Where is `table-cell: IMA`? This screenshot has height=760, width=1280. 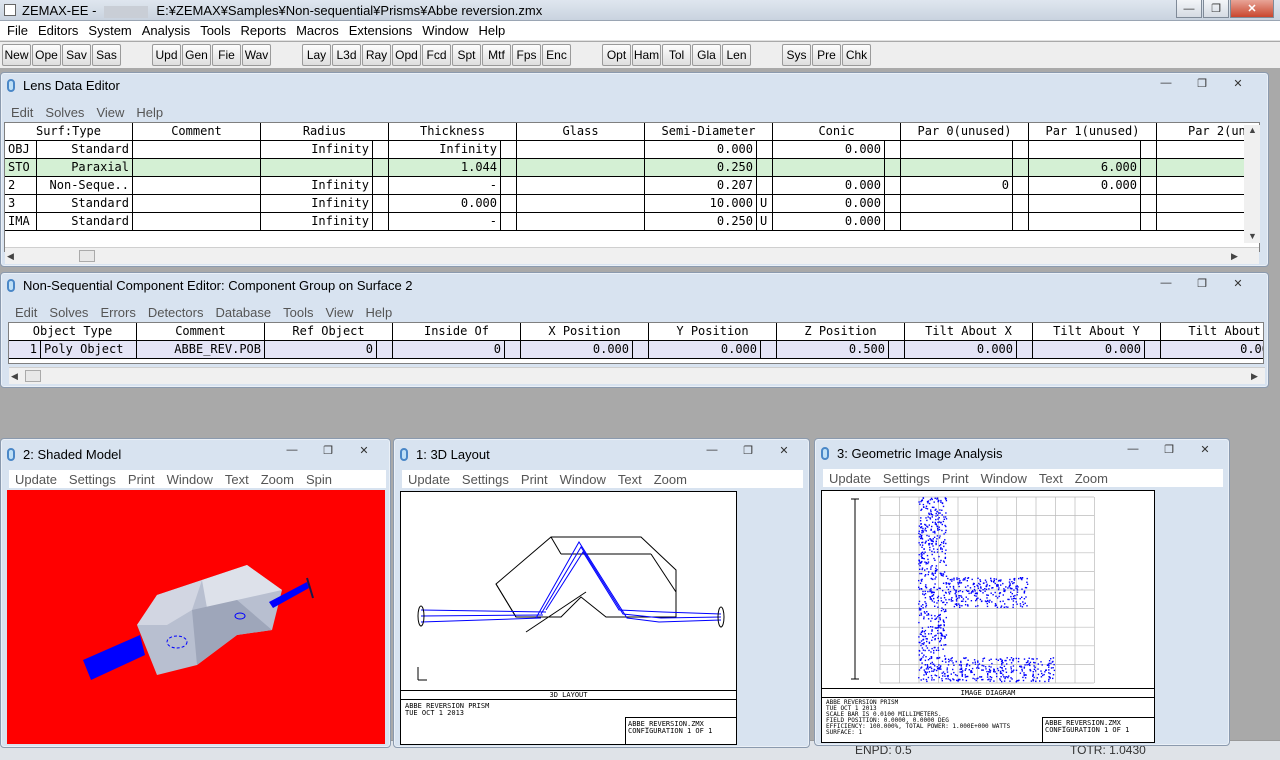
table-cell: IMA is located at coordinates (21, 222).